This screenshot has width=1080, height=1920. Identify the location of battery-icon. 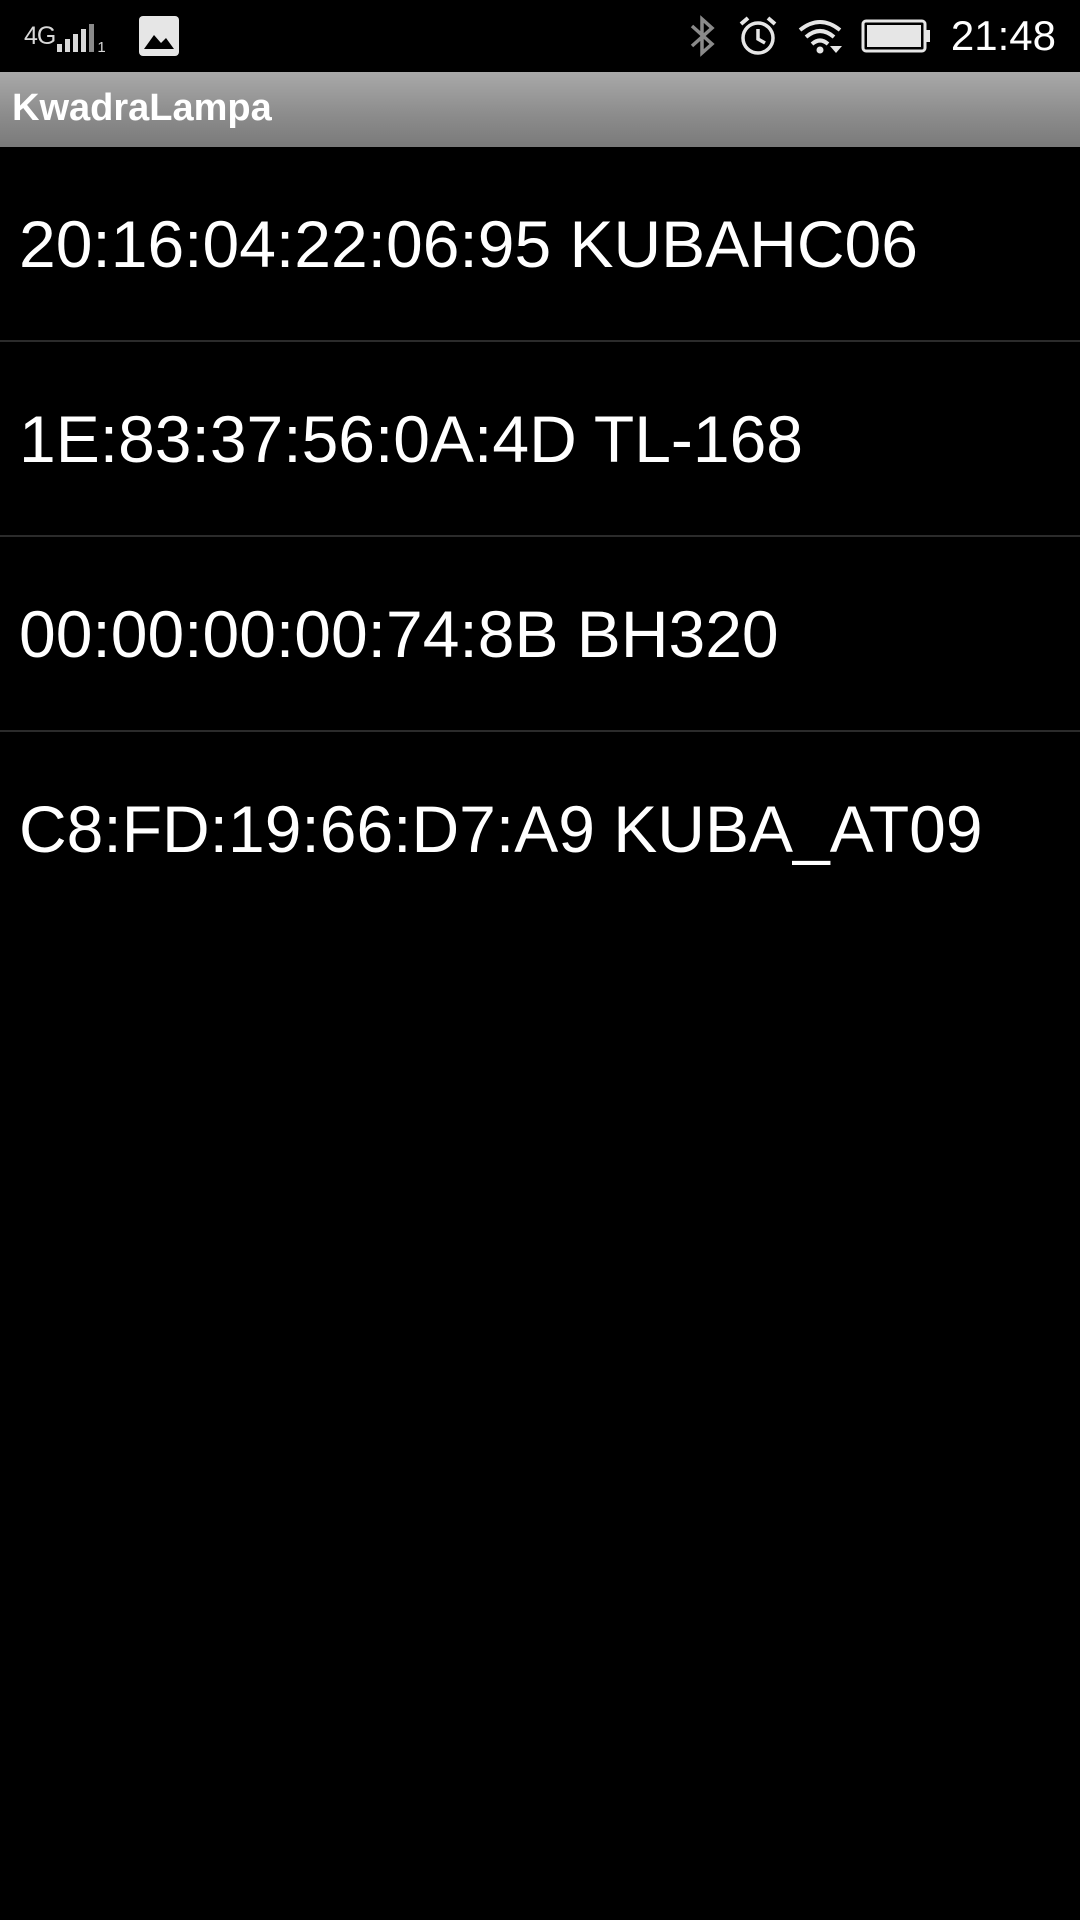
(896, 36).